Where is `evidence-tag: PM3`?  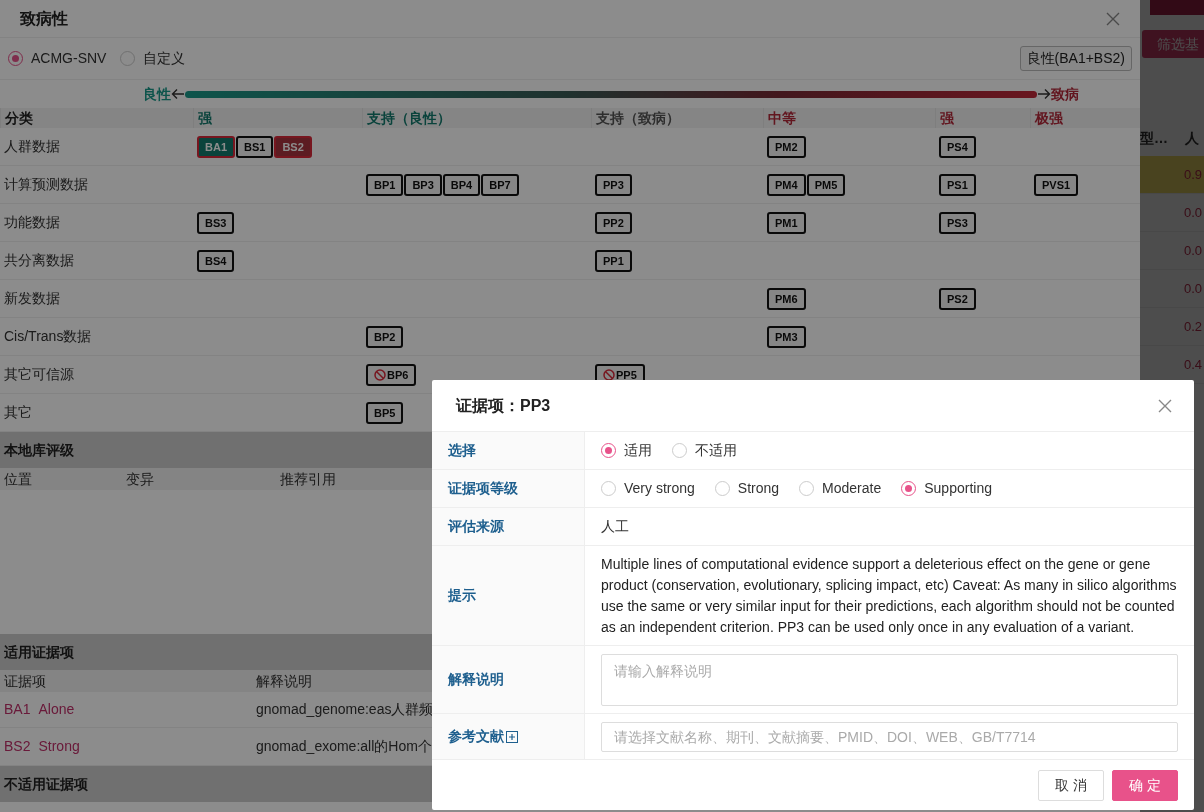
evidence-tag: PM3 is located at coordinates (786, 336).